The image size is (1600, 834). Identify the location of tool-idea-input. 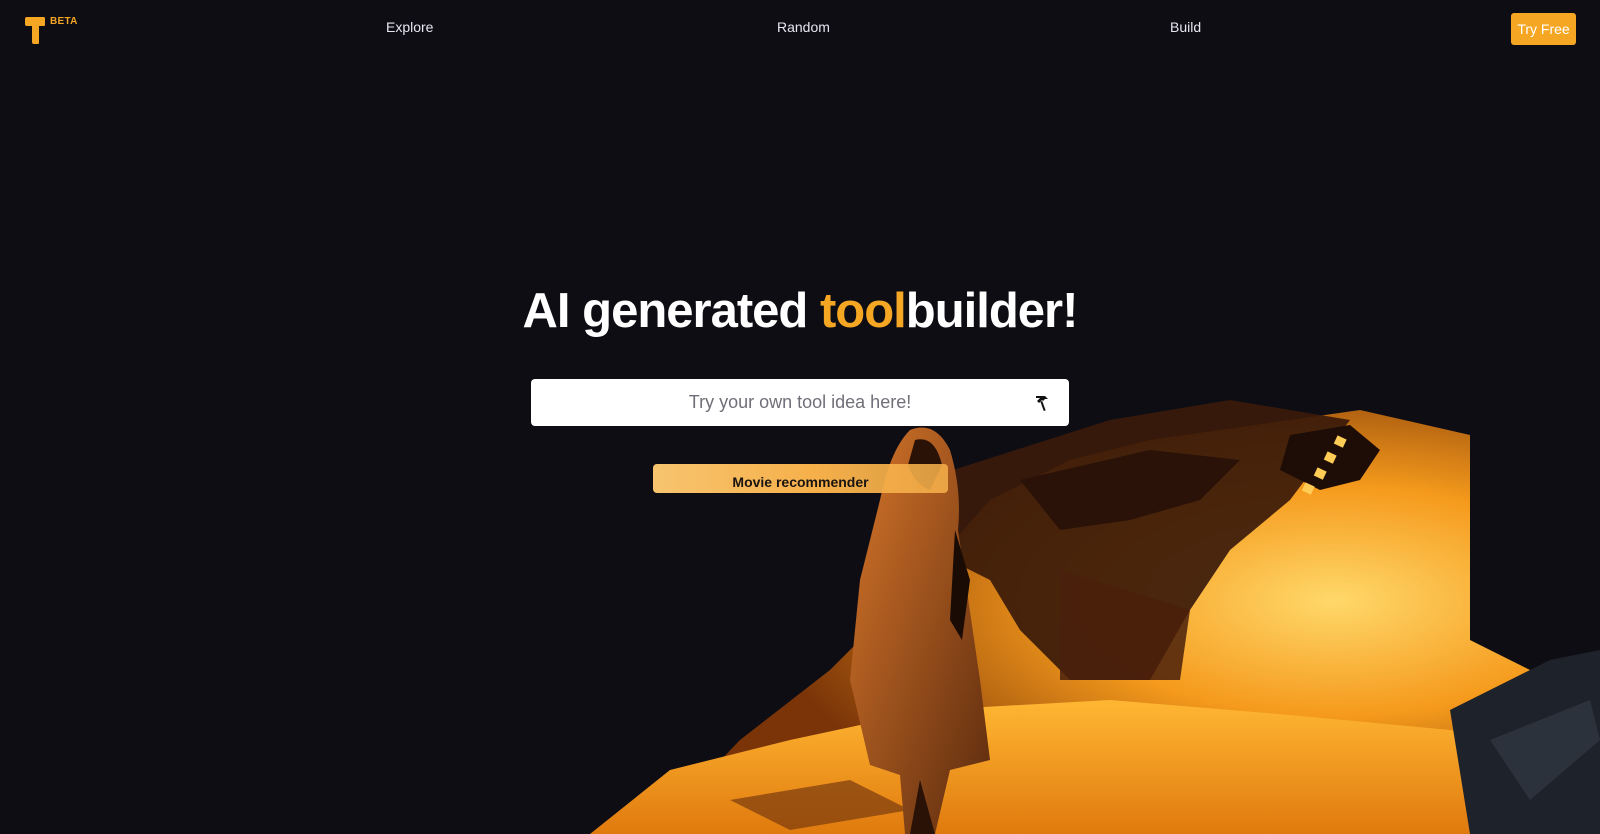
(781, 402).